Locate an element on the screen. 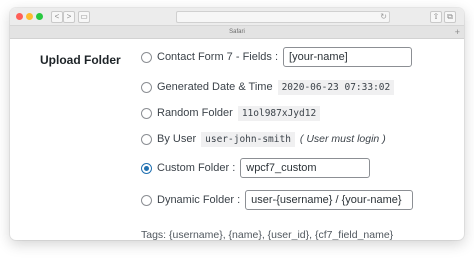  tab-bar: Safari + is located at coordinates (237, 32).